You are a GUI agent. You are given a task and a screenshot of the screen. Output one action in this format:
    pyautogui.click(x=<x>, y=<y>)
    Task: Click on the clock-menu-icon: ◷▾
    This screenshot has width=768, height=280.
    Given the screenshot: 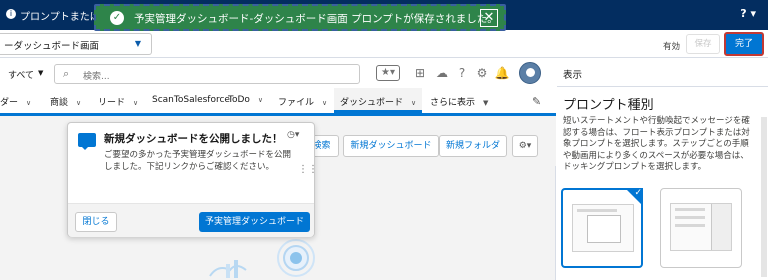 What is the action you would take?
    pyautogui.click(x=293, y=135)
    